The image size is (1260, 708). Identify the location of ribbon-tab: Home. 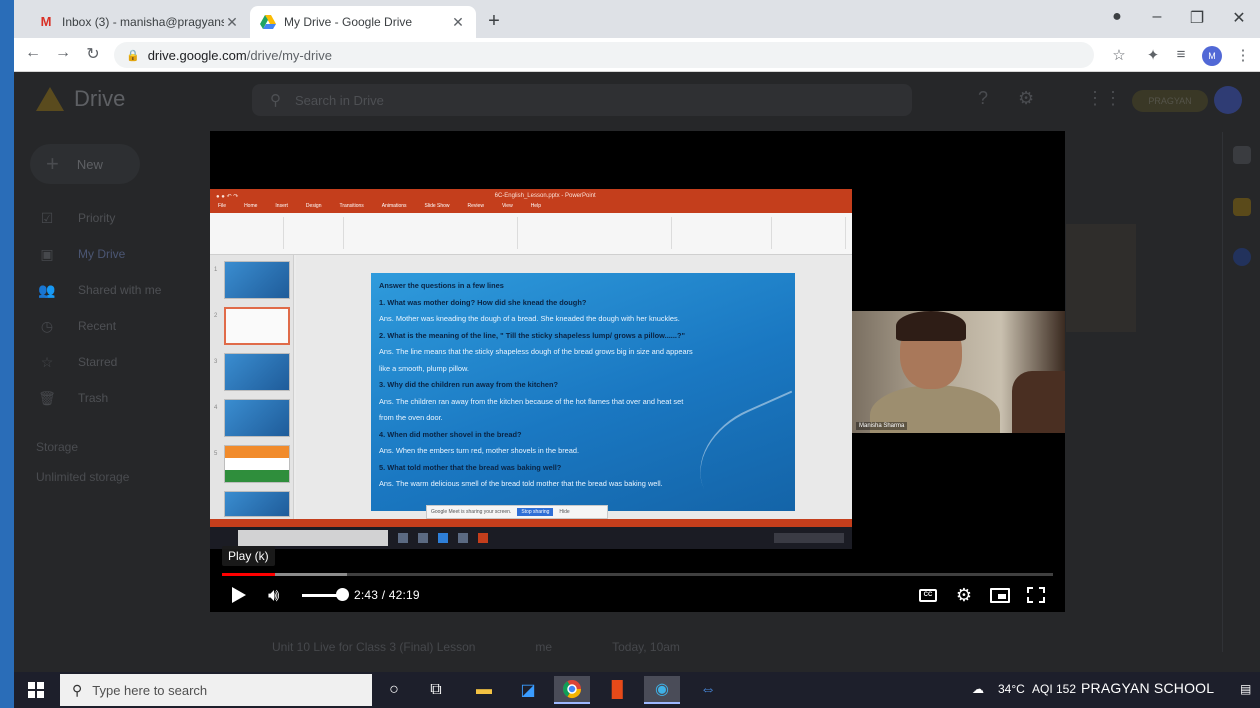
(250, 208).